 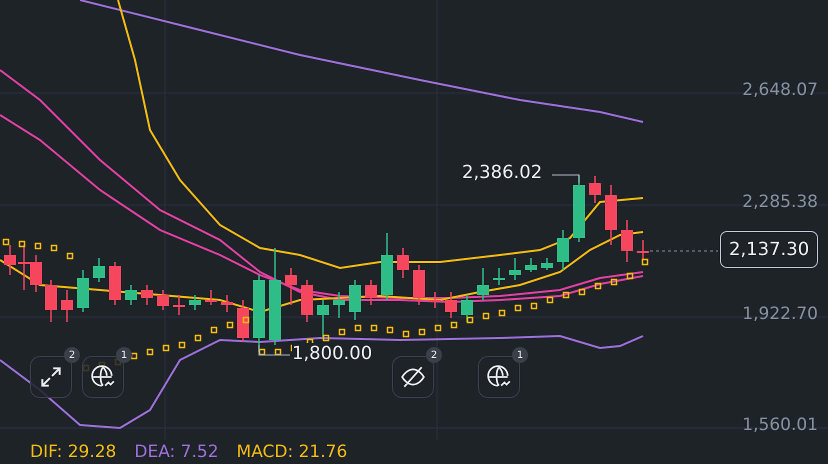 What do you see at coordinates (502, 172) in the screenshot?
I see `high-price-label: 2,386.02` at bounding box center [502, 172].